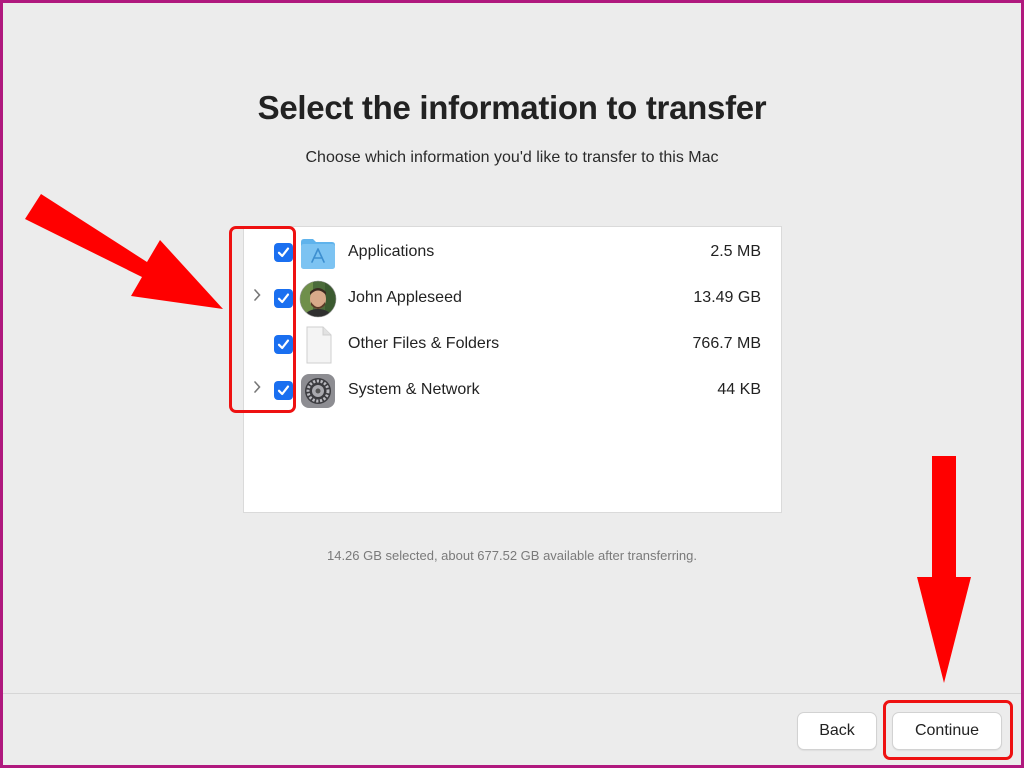  I want to click on list-item-applications: Applications 2.5 MB, so click(512, 253).